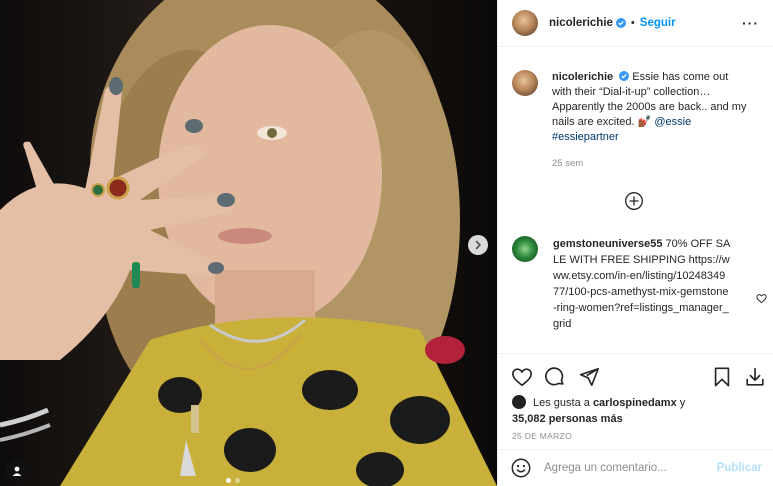 The height and width of the screenshot is (486, 773). I want to click on user-tag-icon, so click(17, 471).